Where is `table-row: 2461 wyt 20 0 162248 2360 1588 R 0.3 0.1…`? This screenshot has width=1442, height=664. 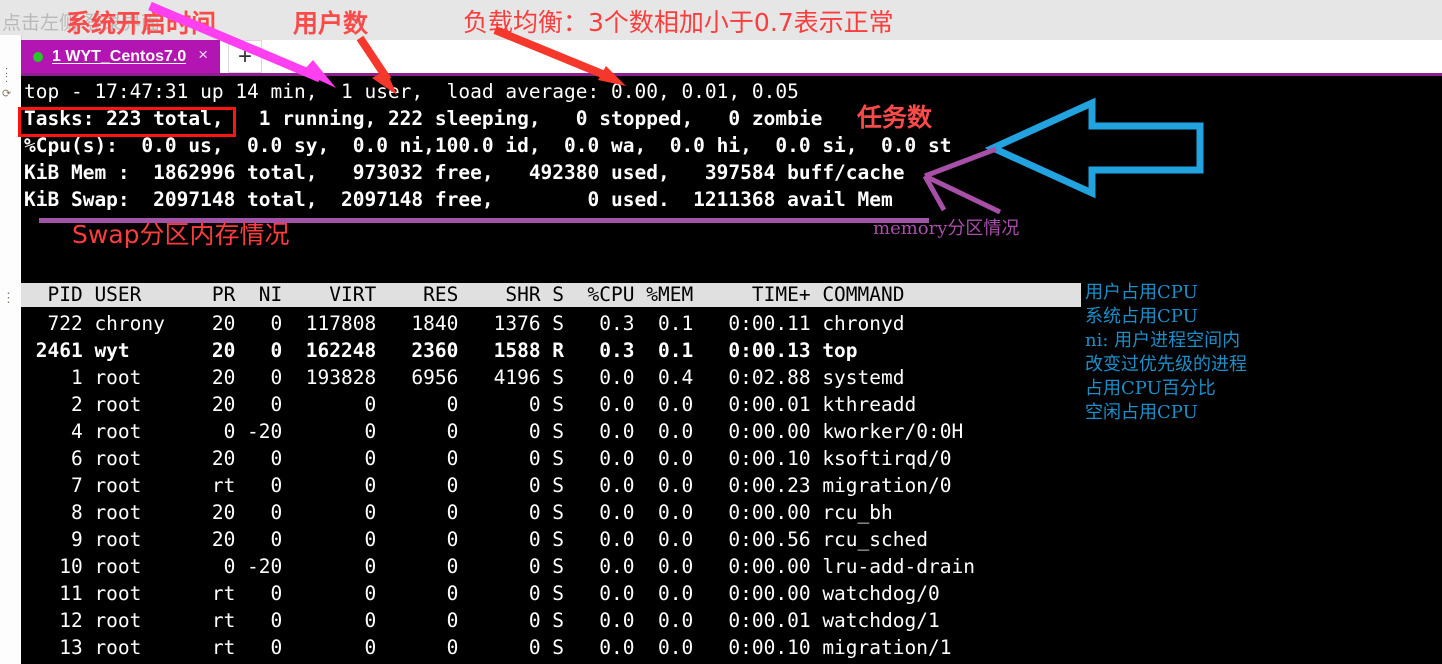
table-row: 2461 wyt 20 0 162248 2360 1588 R 0.3 0.1… is located at coordinates (441, 350).